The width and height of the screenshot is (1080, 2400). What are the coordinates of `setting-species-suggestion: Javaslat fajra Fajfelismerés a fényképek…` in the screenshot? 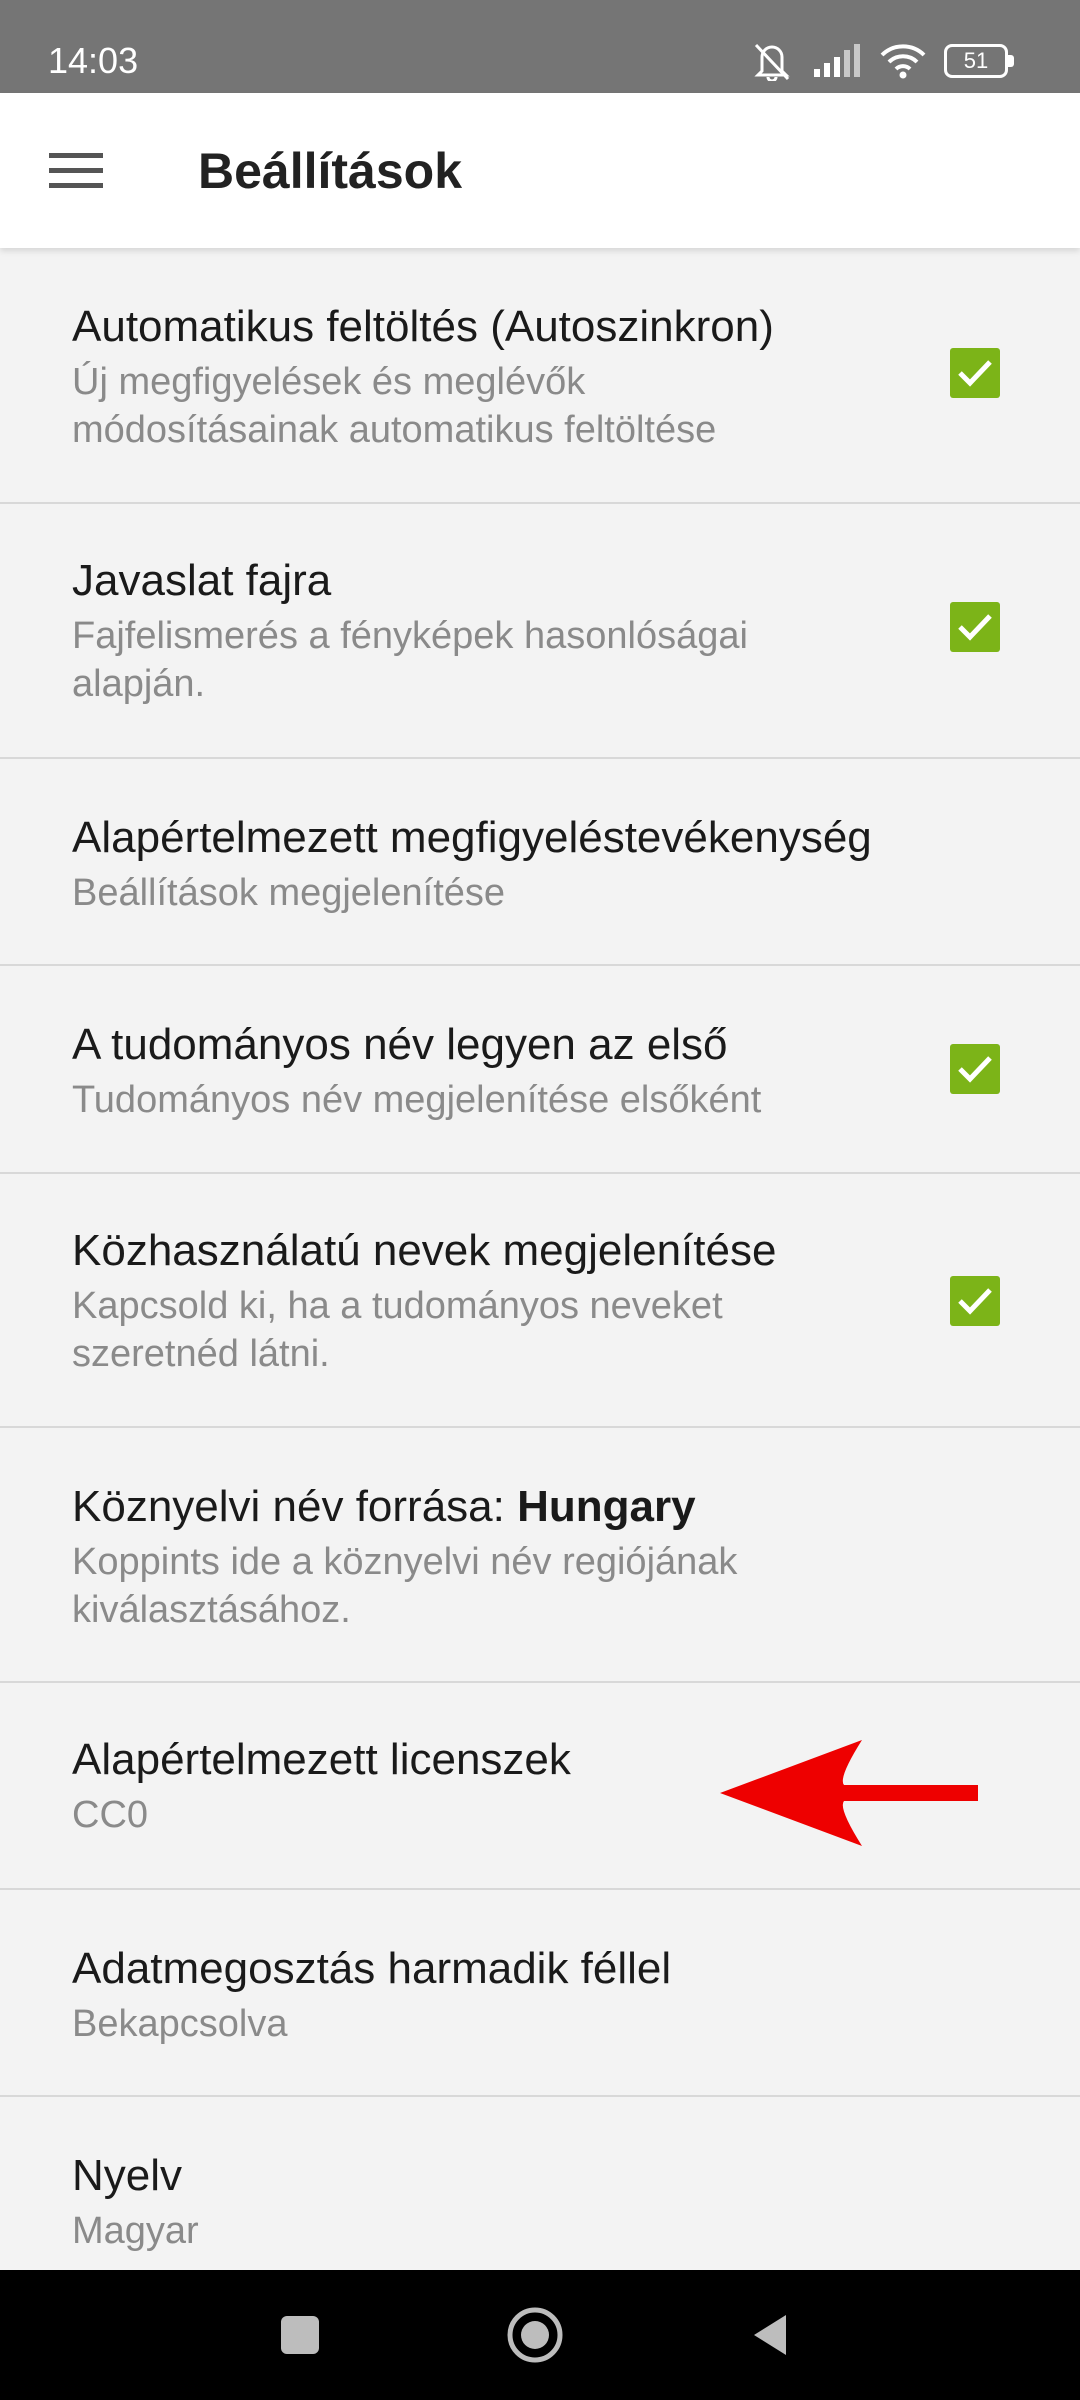 It's located at (540, 631).